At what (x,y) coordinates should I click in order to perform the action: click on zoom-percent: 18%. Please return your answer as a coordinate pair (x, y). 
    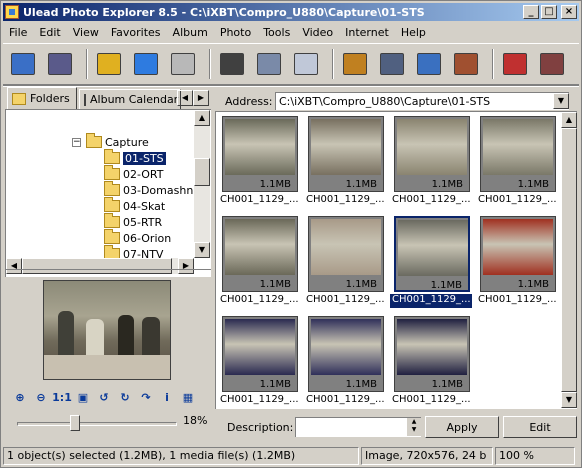
    Looking at the image, I should click on (195, 420).